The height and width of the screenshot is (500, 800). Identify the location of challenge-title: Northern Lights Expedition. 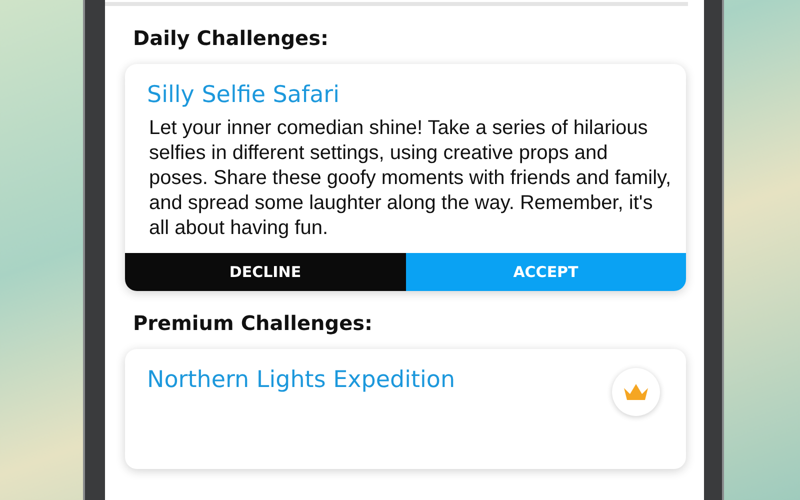
(301, 380).